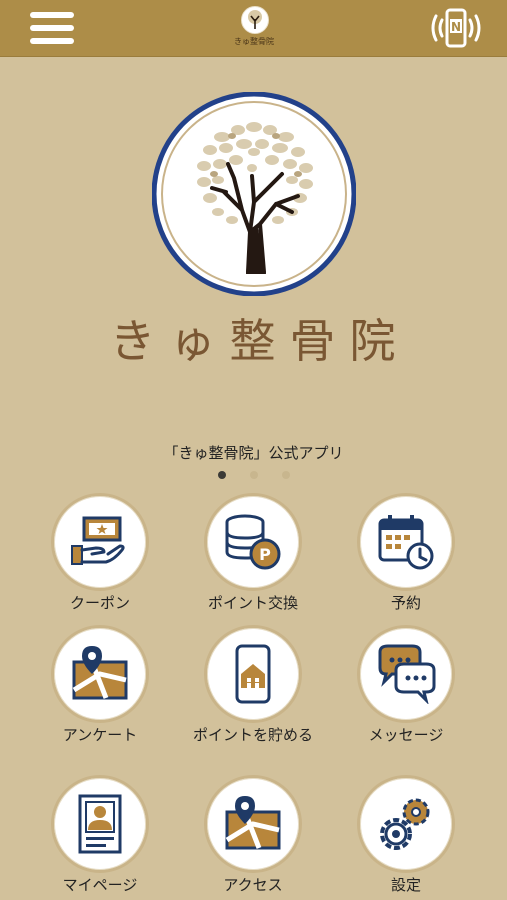 Image resolution: width=507 pixels, height=900 pixels. I want to click on menu-label: ポイント交換, so click(252, 603).